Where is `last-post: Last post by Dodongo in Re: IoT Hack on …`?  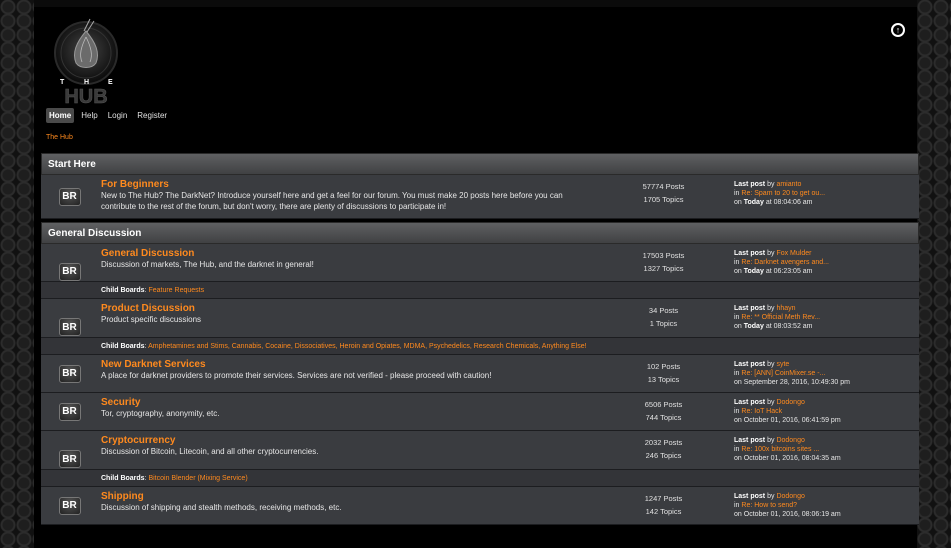 last-post: Last post by Dodongo in Re: IoT Hack on … is located at coordinates (787, 411).